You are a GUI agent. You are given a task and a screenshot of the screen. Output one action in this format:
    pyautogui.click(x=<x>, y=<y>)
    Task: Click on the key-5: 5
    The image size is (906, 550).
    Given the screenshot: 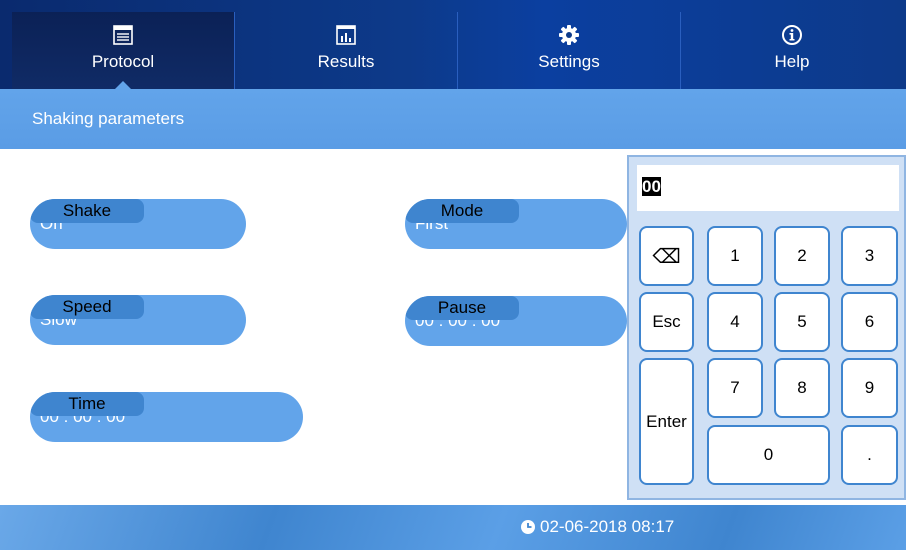 What is the action you would take?
    pyautogui.click(x=802, y=322)
    